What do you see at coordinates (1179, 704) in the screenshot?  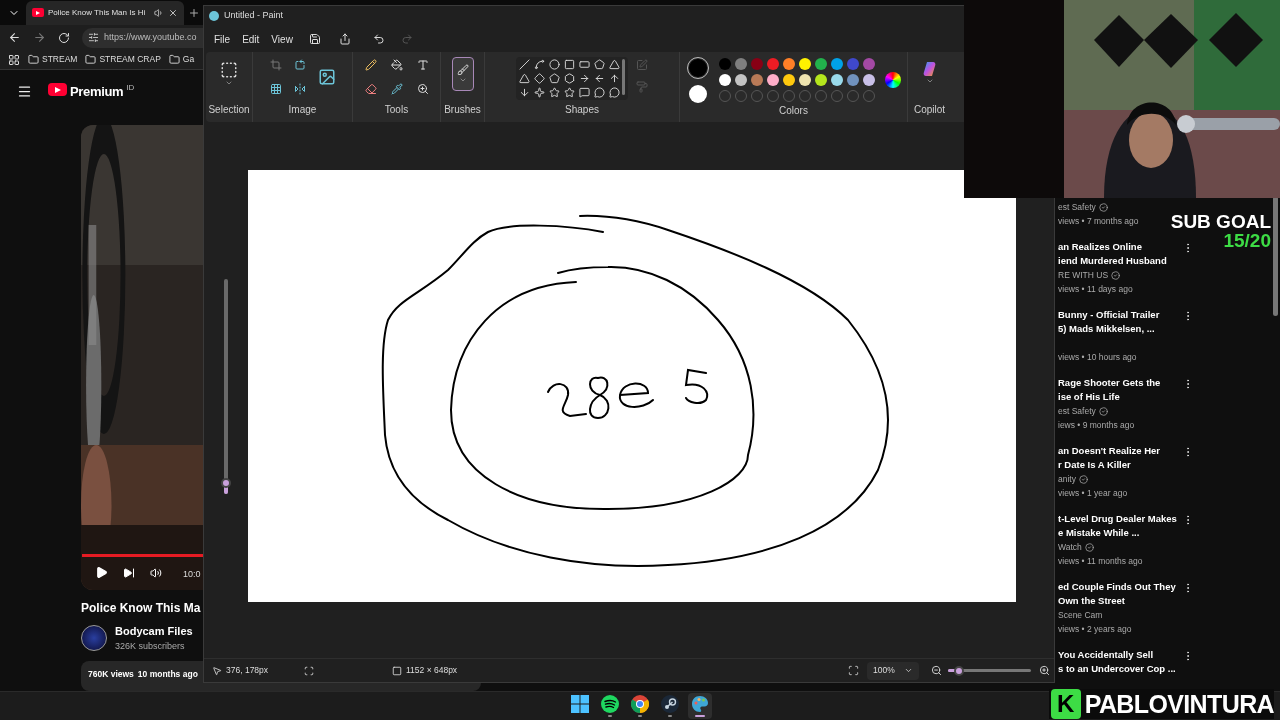 I see `streamer-name: PABLOVINTURA` at bounding box center [1179, 704].